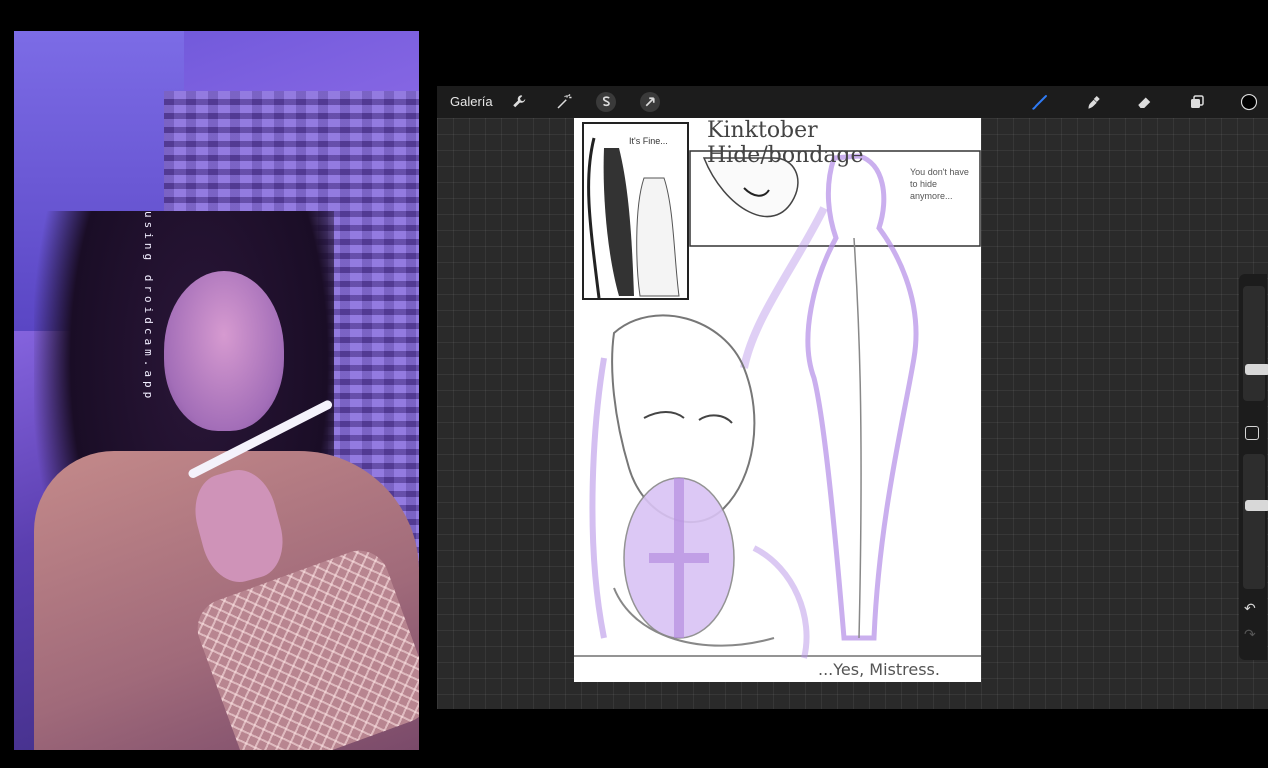 Image resolution: width=1268 pixels, height=768 pixels. Describe the element at coordinates (1249, 102) in the screenshot. I see `color-picker-button` at that location.